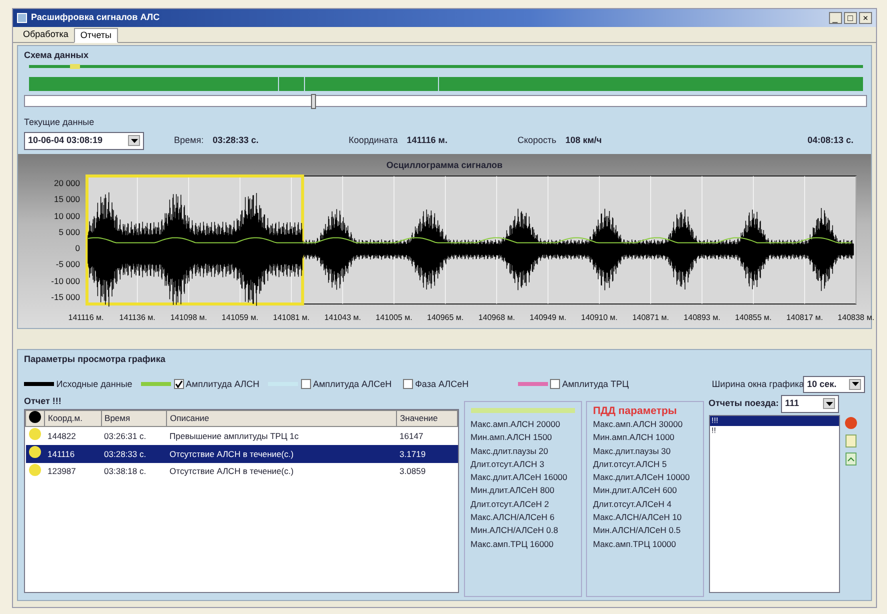 The width and height of the screenshot is (887, 614). Describe the element at coordinates (95, 17) in the screenshot. I see `window-title: Расшифровка сигналов АЛС` at that location.